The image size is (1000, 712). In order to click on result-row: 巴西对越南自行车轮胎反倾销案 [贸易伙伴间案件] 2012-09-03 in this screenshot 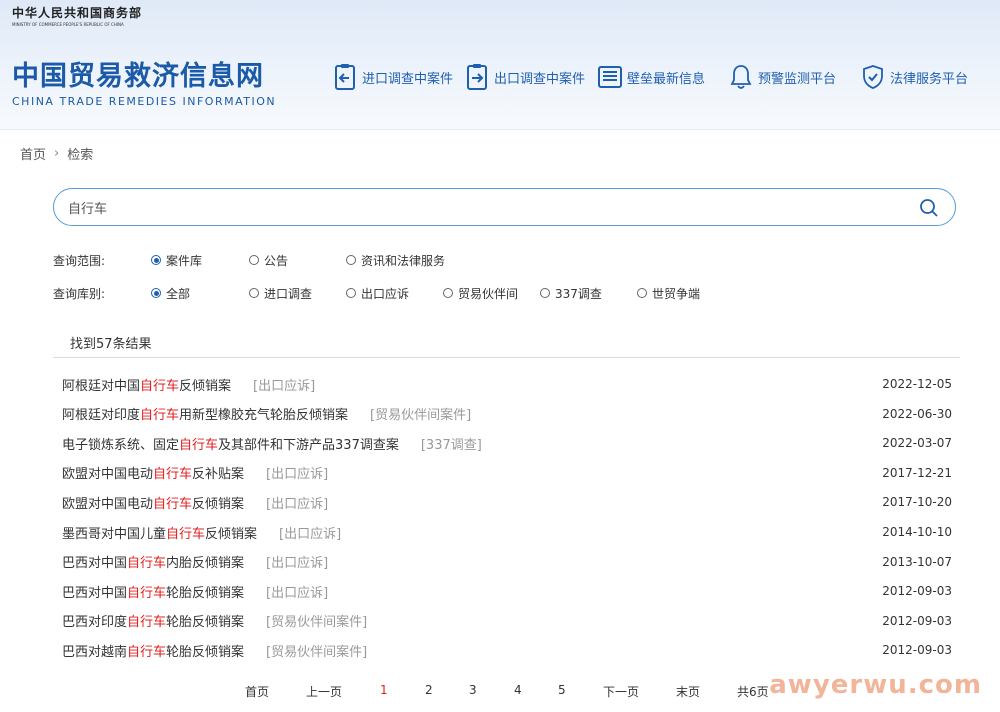, I will do `click(507, 650)`.